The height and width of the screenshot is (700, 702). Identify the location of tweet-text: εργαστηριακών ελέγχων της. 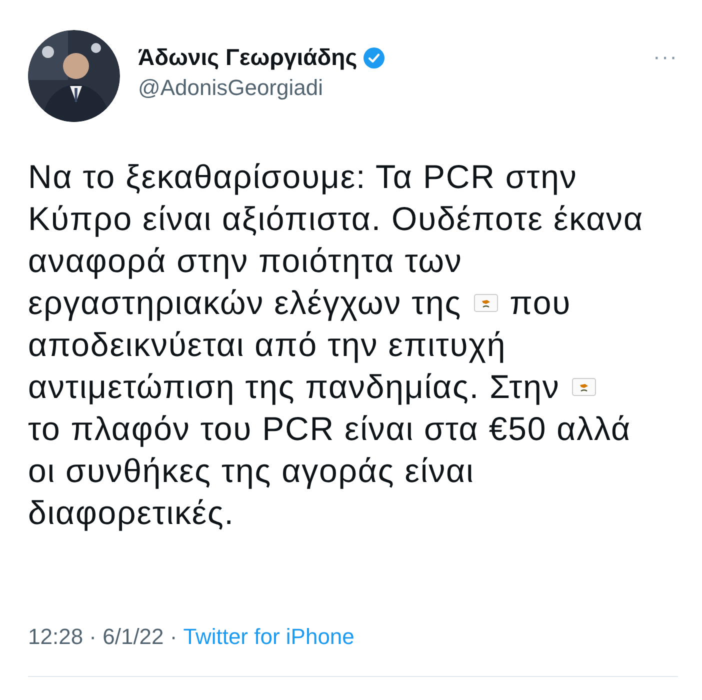
(245, 303).